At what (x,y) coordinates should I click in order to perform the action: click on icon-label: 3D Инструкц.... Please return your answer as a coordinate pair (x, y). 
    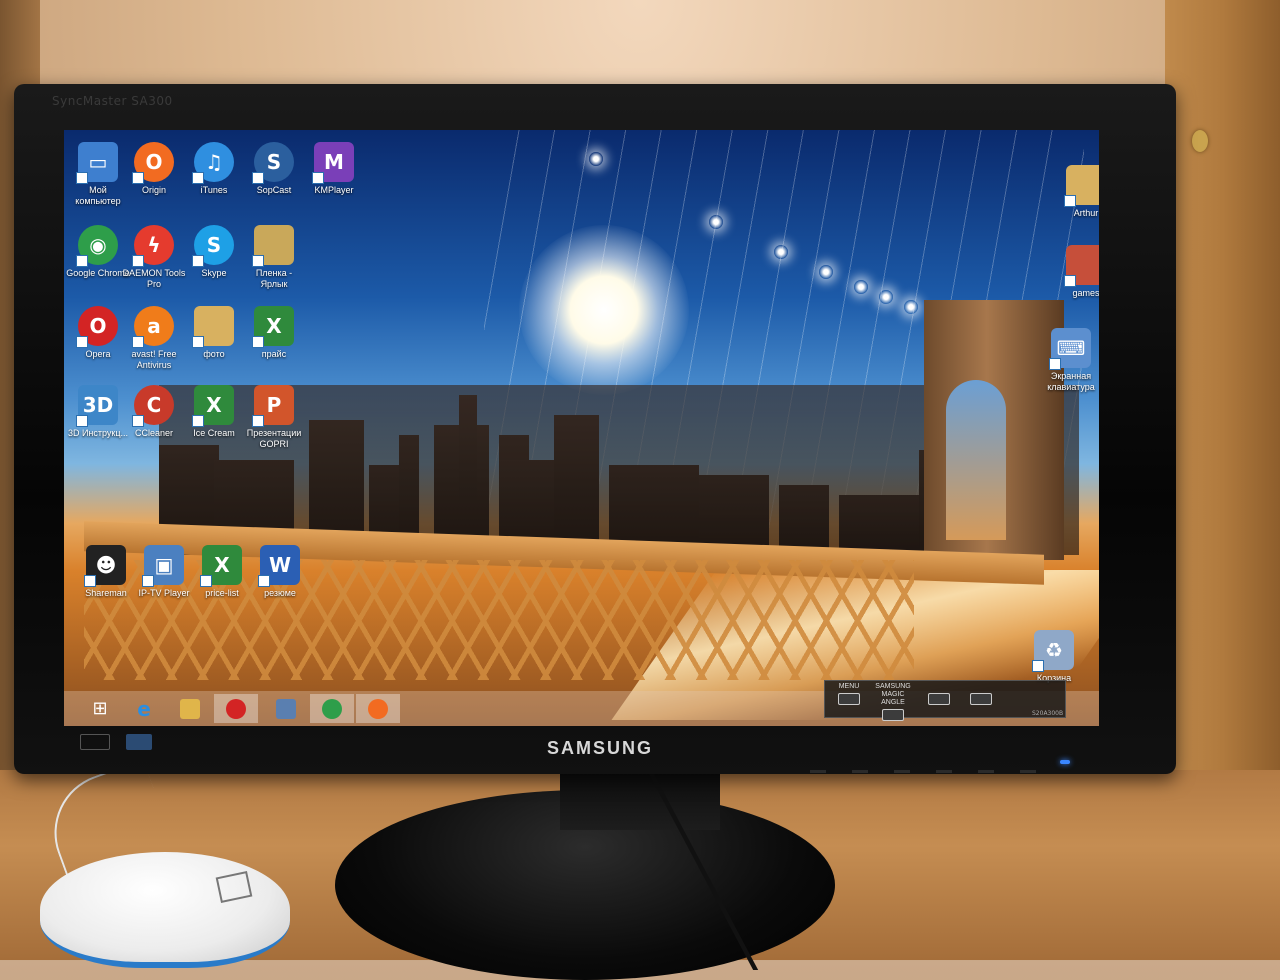
    Looking at the image, I should click on (98, 433).